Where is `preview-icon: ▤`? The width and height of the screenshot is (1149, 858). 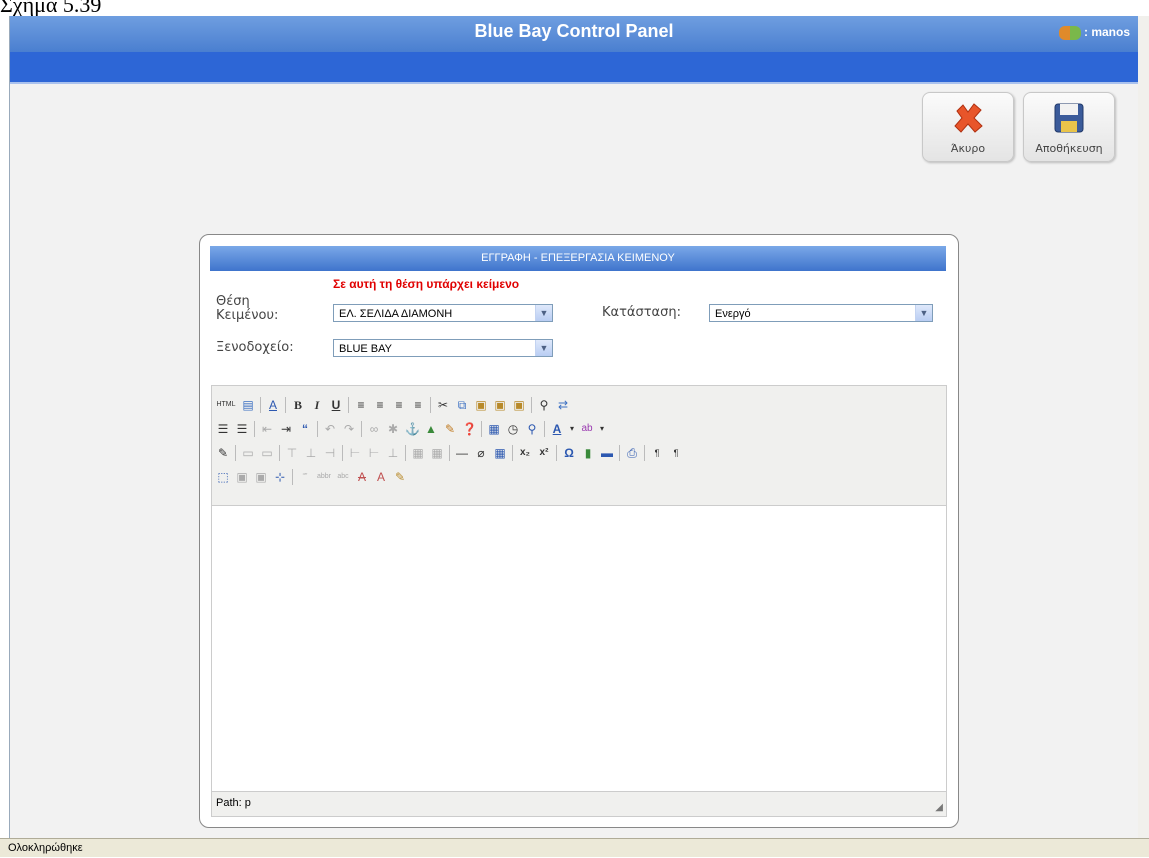
preview-icon: ▤ is located at coordinates (248, 405).